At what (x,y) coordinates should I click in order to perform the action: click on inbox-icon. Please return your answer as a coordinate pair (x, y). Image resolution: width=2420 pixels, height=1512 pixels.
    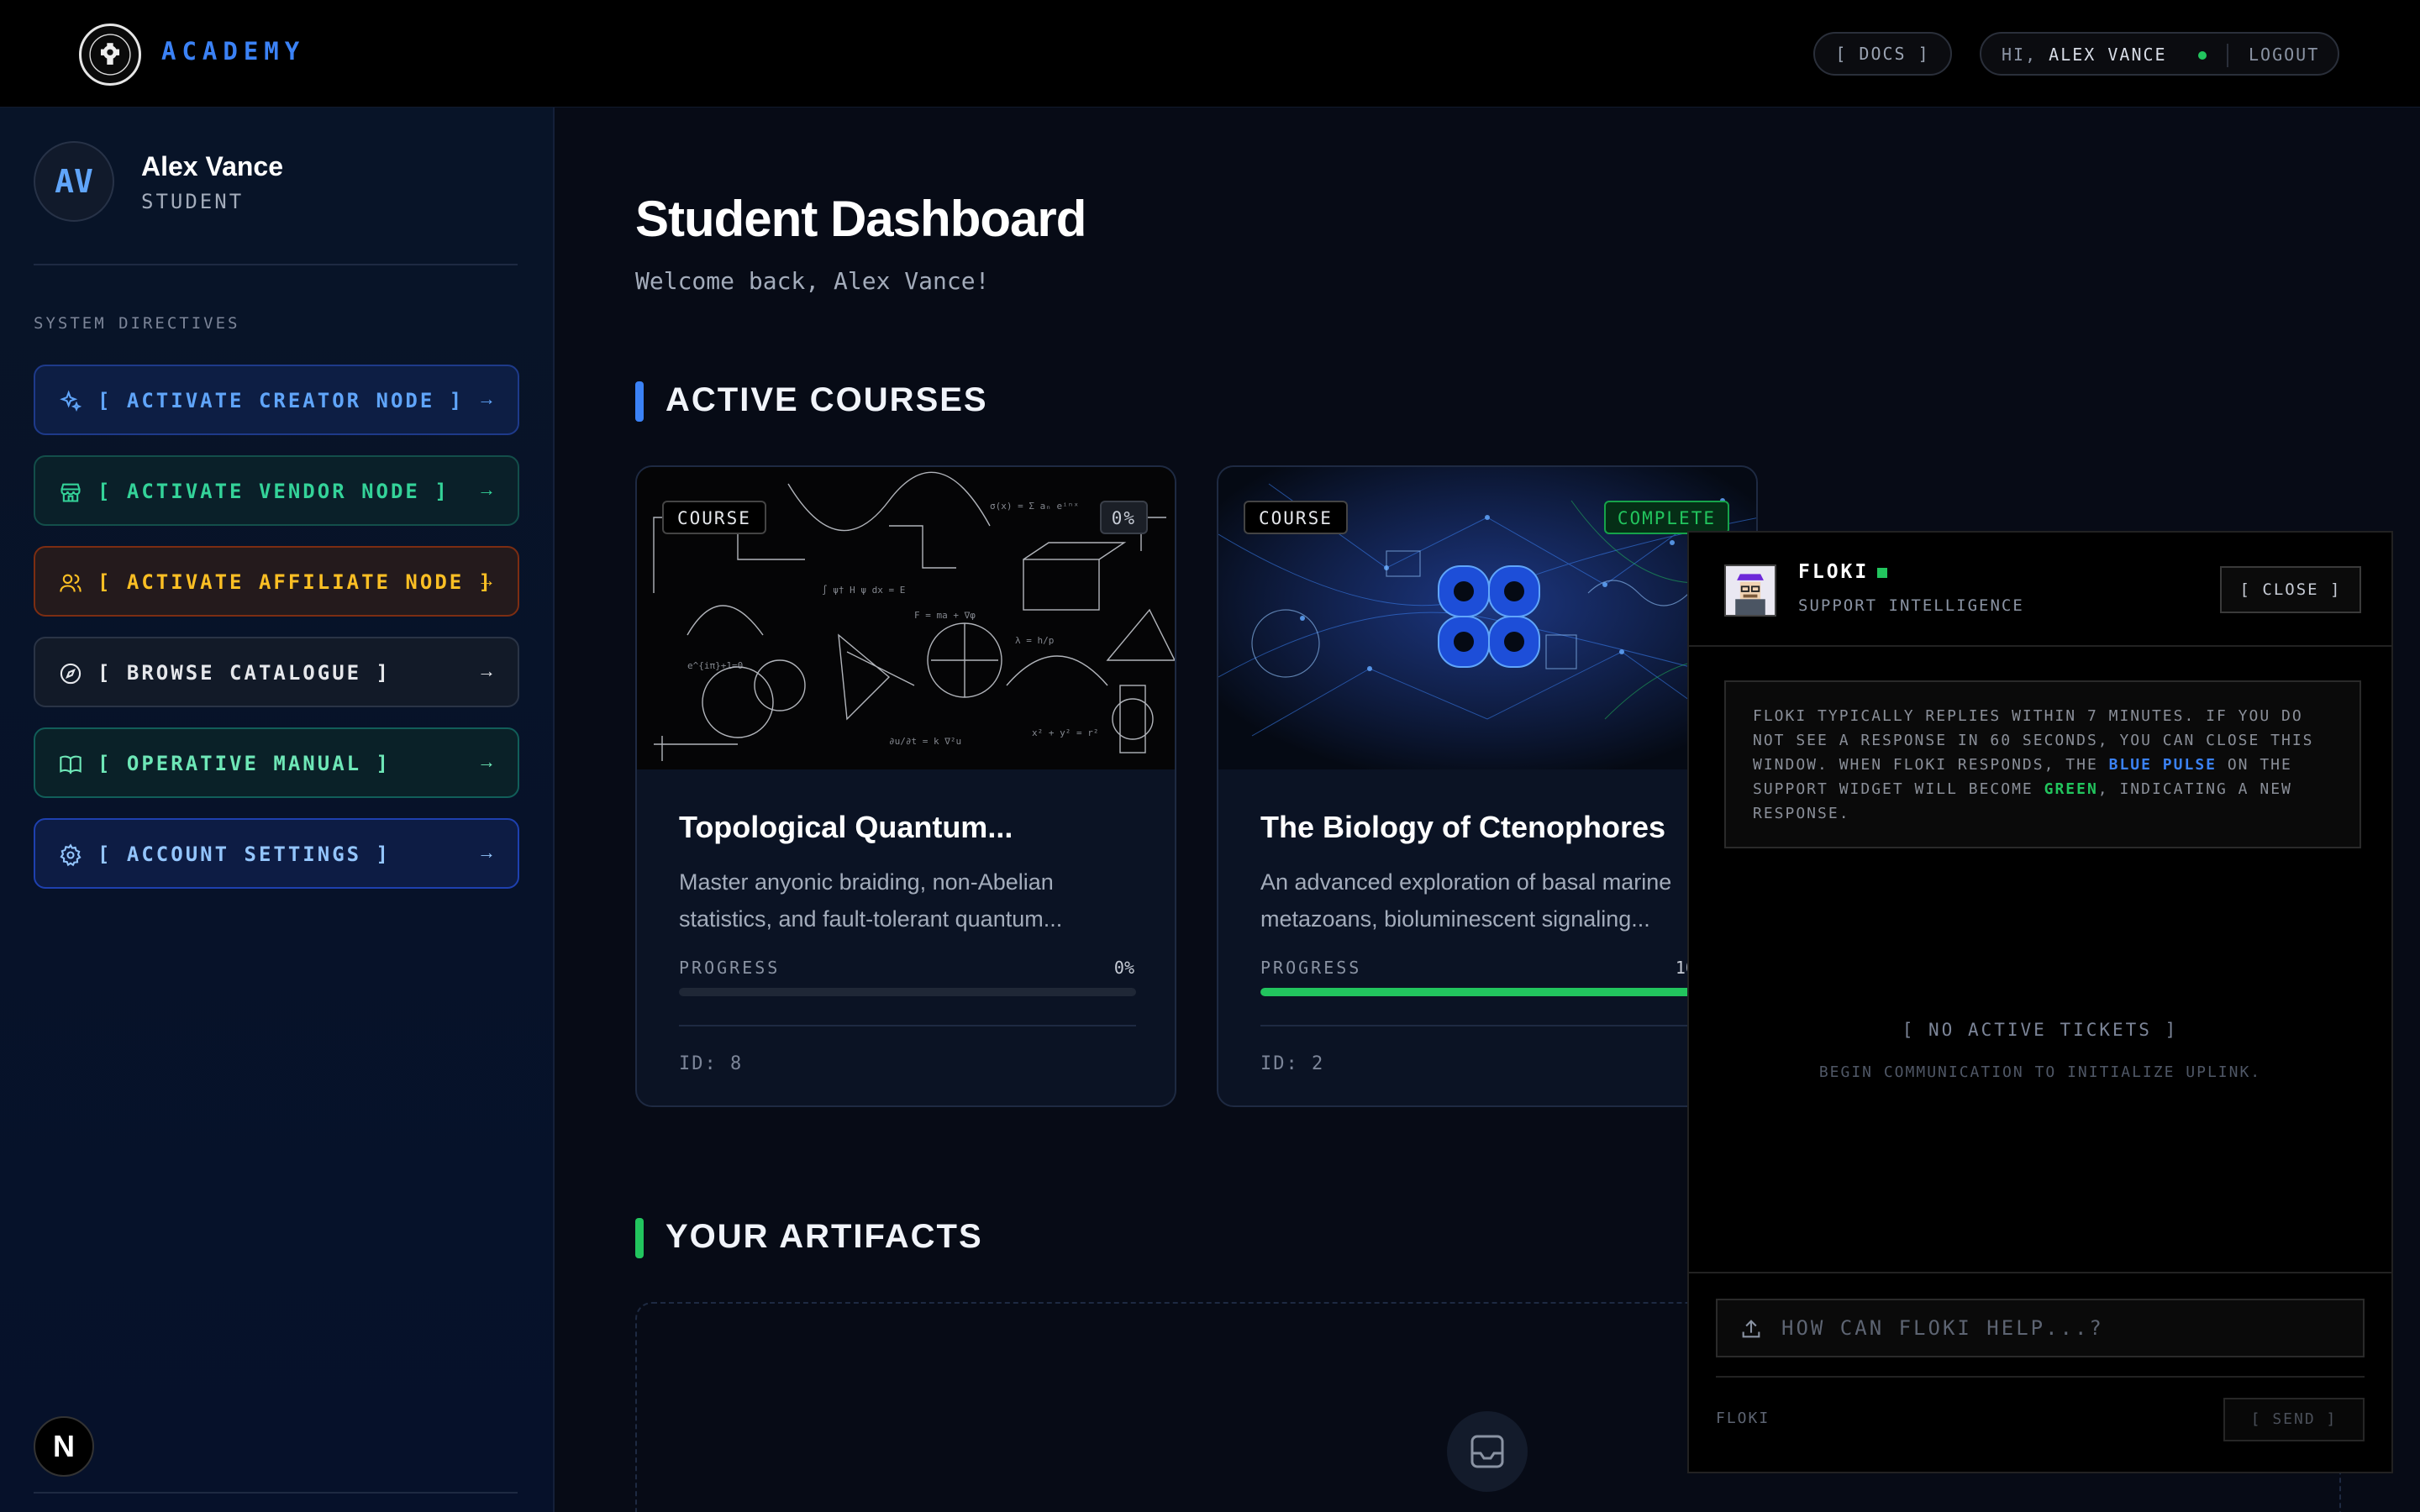
    Looking at the image, I should click on (1487, 1451).